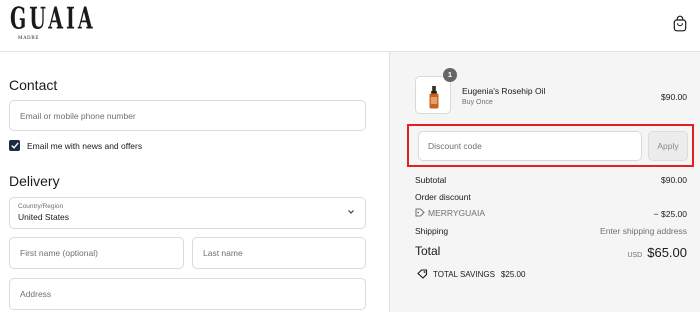 The width and height of the screenshot is (700, 312). What do you see at coordinates (420, 212) in the screenshot?
I see `tag-icon` at bounding box center [420, 212].